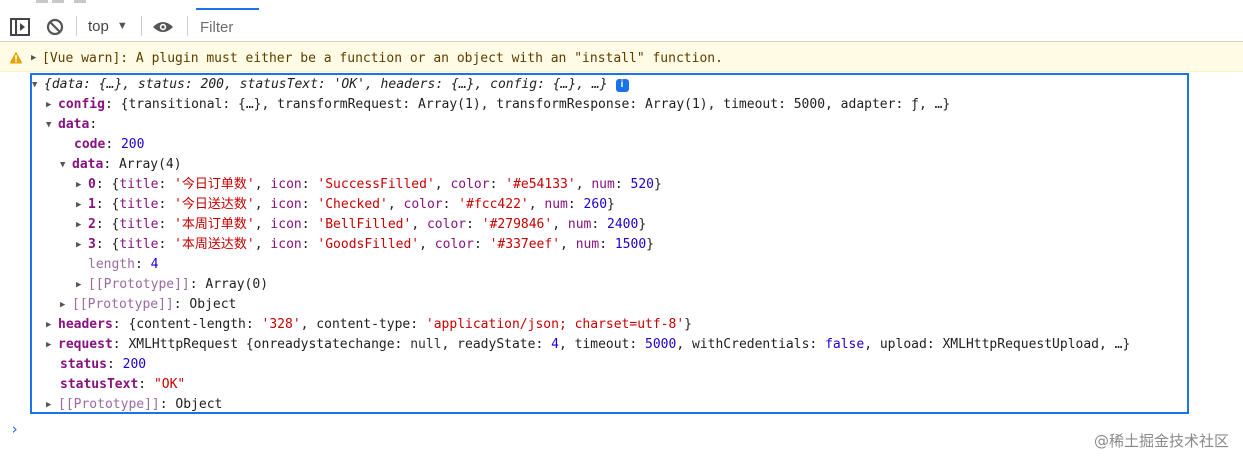 The width and height of the screenshot is (1243, 466). I want to click on length-row: length: 4, so click(123, 265).